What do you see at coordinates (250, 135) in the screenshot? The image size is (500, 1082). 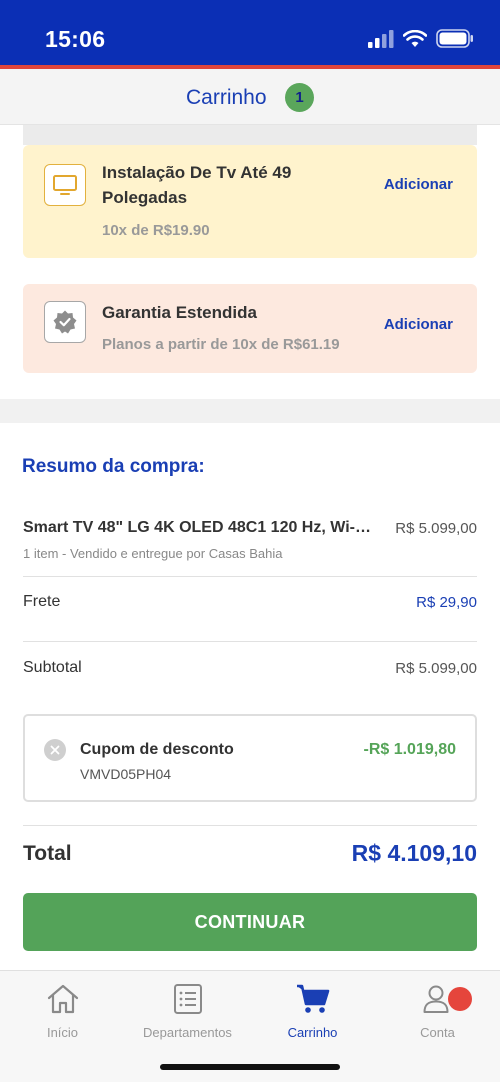 I see `scrolled-card-edge` at bounding box center [250, 135].